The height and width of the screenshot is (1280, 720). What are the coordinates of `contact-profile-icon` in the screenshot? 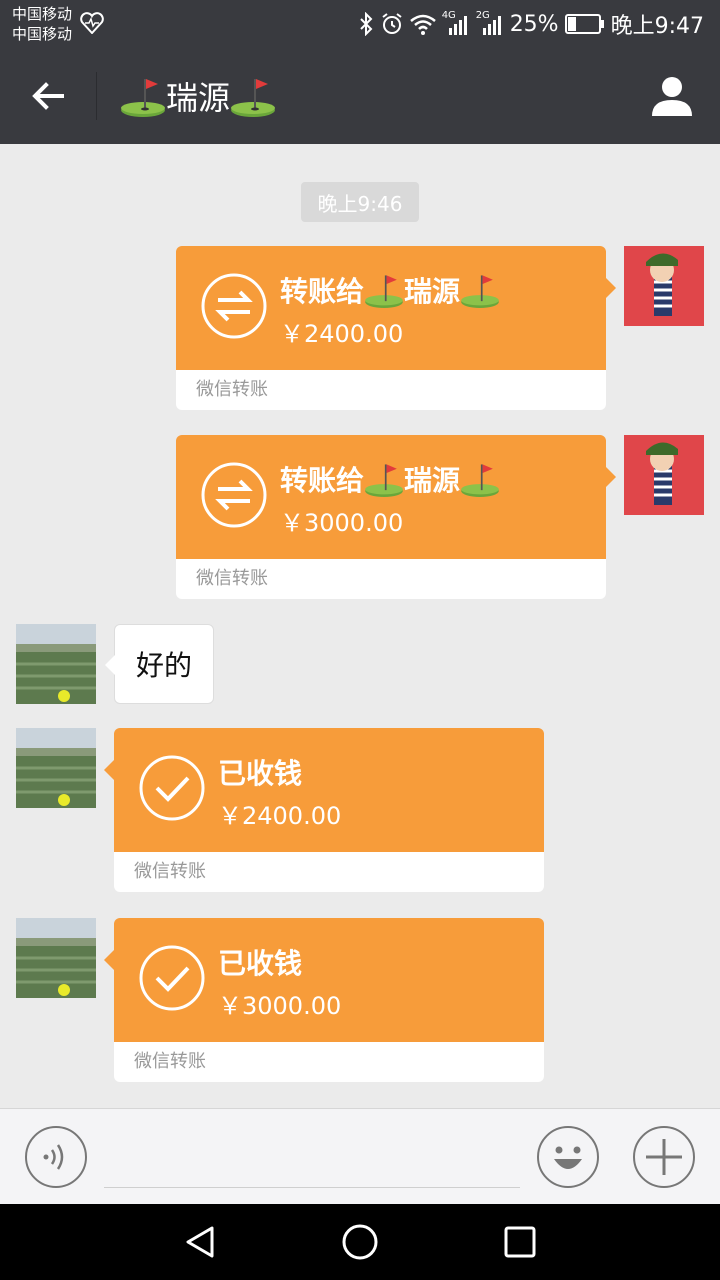 It's located at (672, 96).